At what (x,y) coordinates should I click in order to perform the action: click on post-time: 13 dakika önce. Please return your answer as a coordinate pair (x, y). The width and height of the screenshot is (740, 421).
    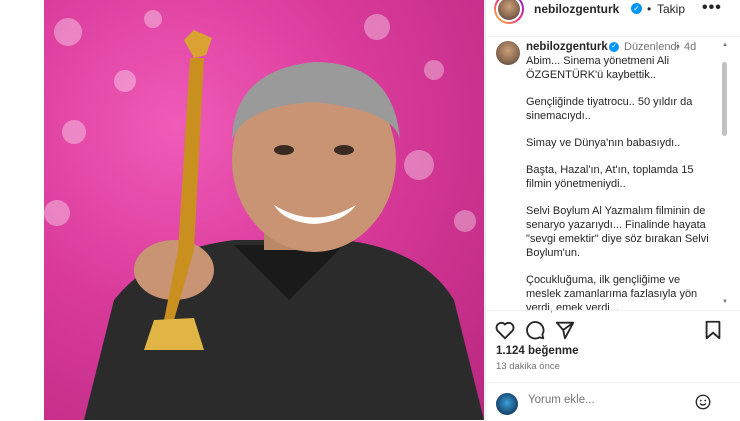
    Looking at the image, I should click on (528, 366).